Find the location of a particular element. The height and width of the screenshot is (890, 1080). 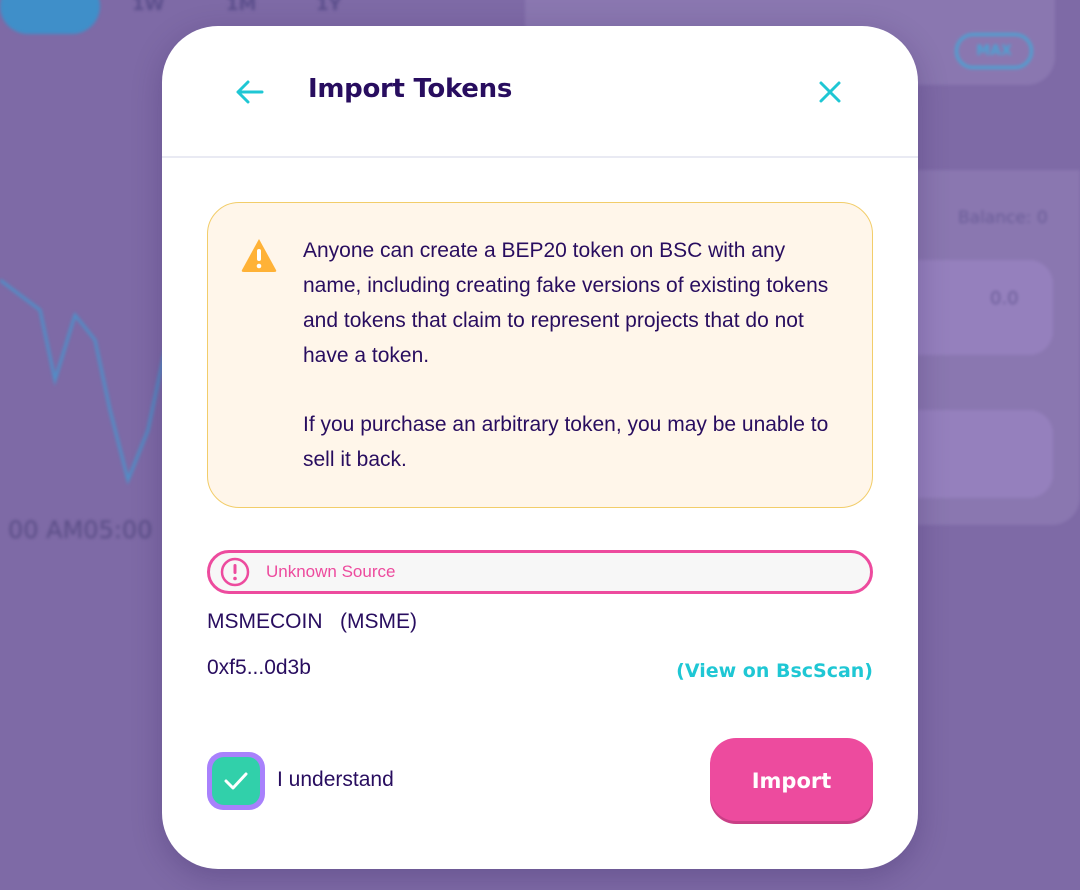

checkmark-icon is located at coordinates (236, 781).